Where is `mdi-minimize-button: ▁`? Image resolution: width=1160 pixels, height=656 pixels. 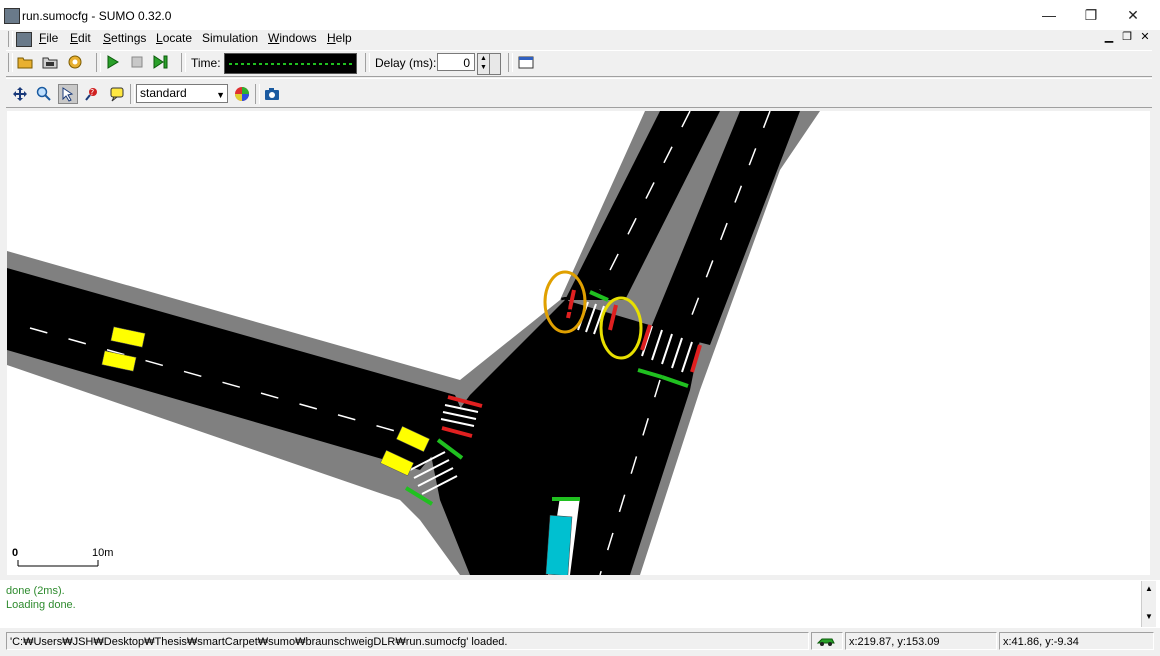 mdi-minimize-button: ▁ is located at coordinates (1109, 37).